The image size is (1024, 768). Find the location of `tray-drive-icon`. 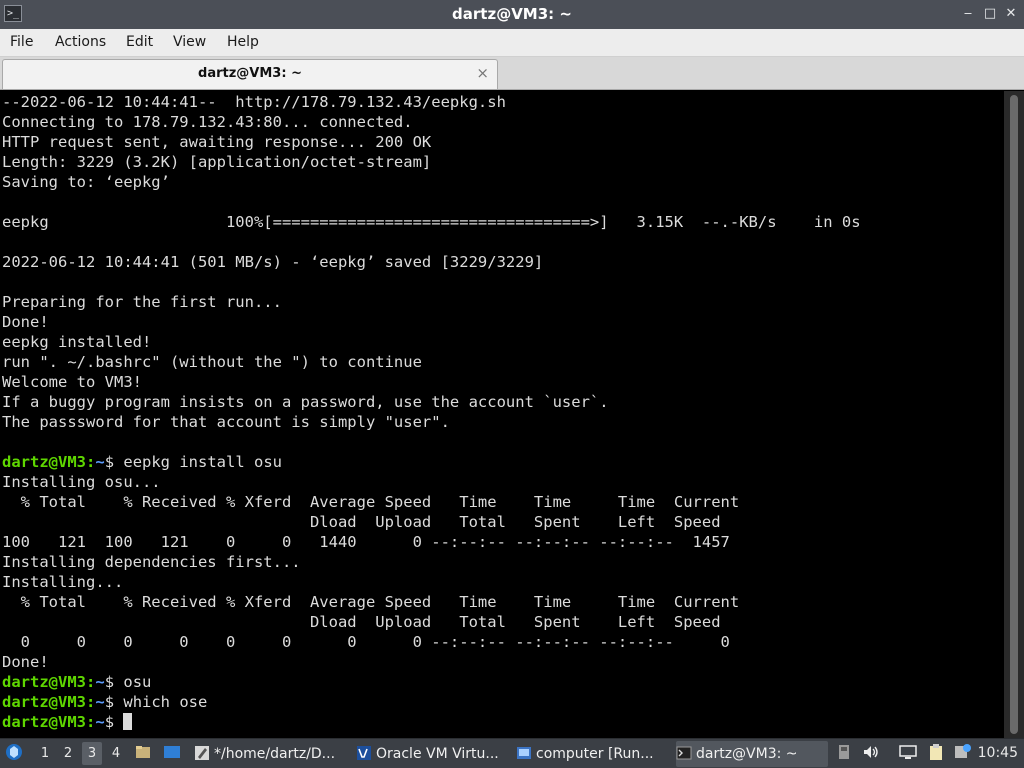

tray-drive-icon is located at coordinates (844, 753).